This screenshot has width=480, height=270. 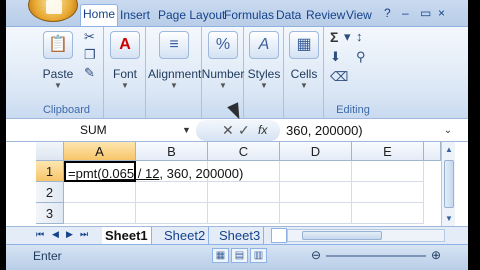 What do you see at coordinates (325, 16) in the screenshot?
I see `tab-review: Review` at bounding box center [325, 16].